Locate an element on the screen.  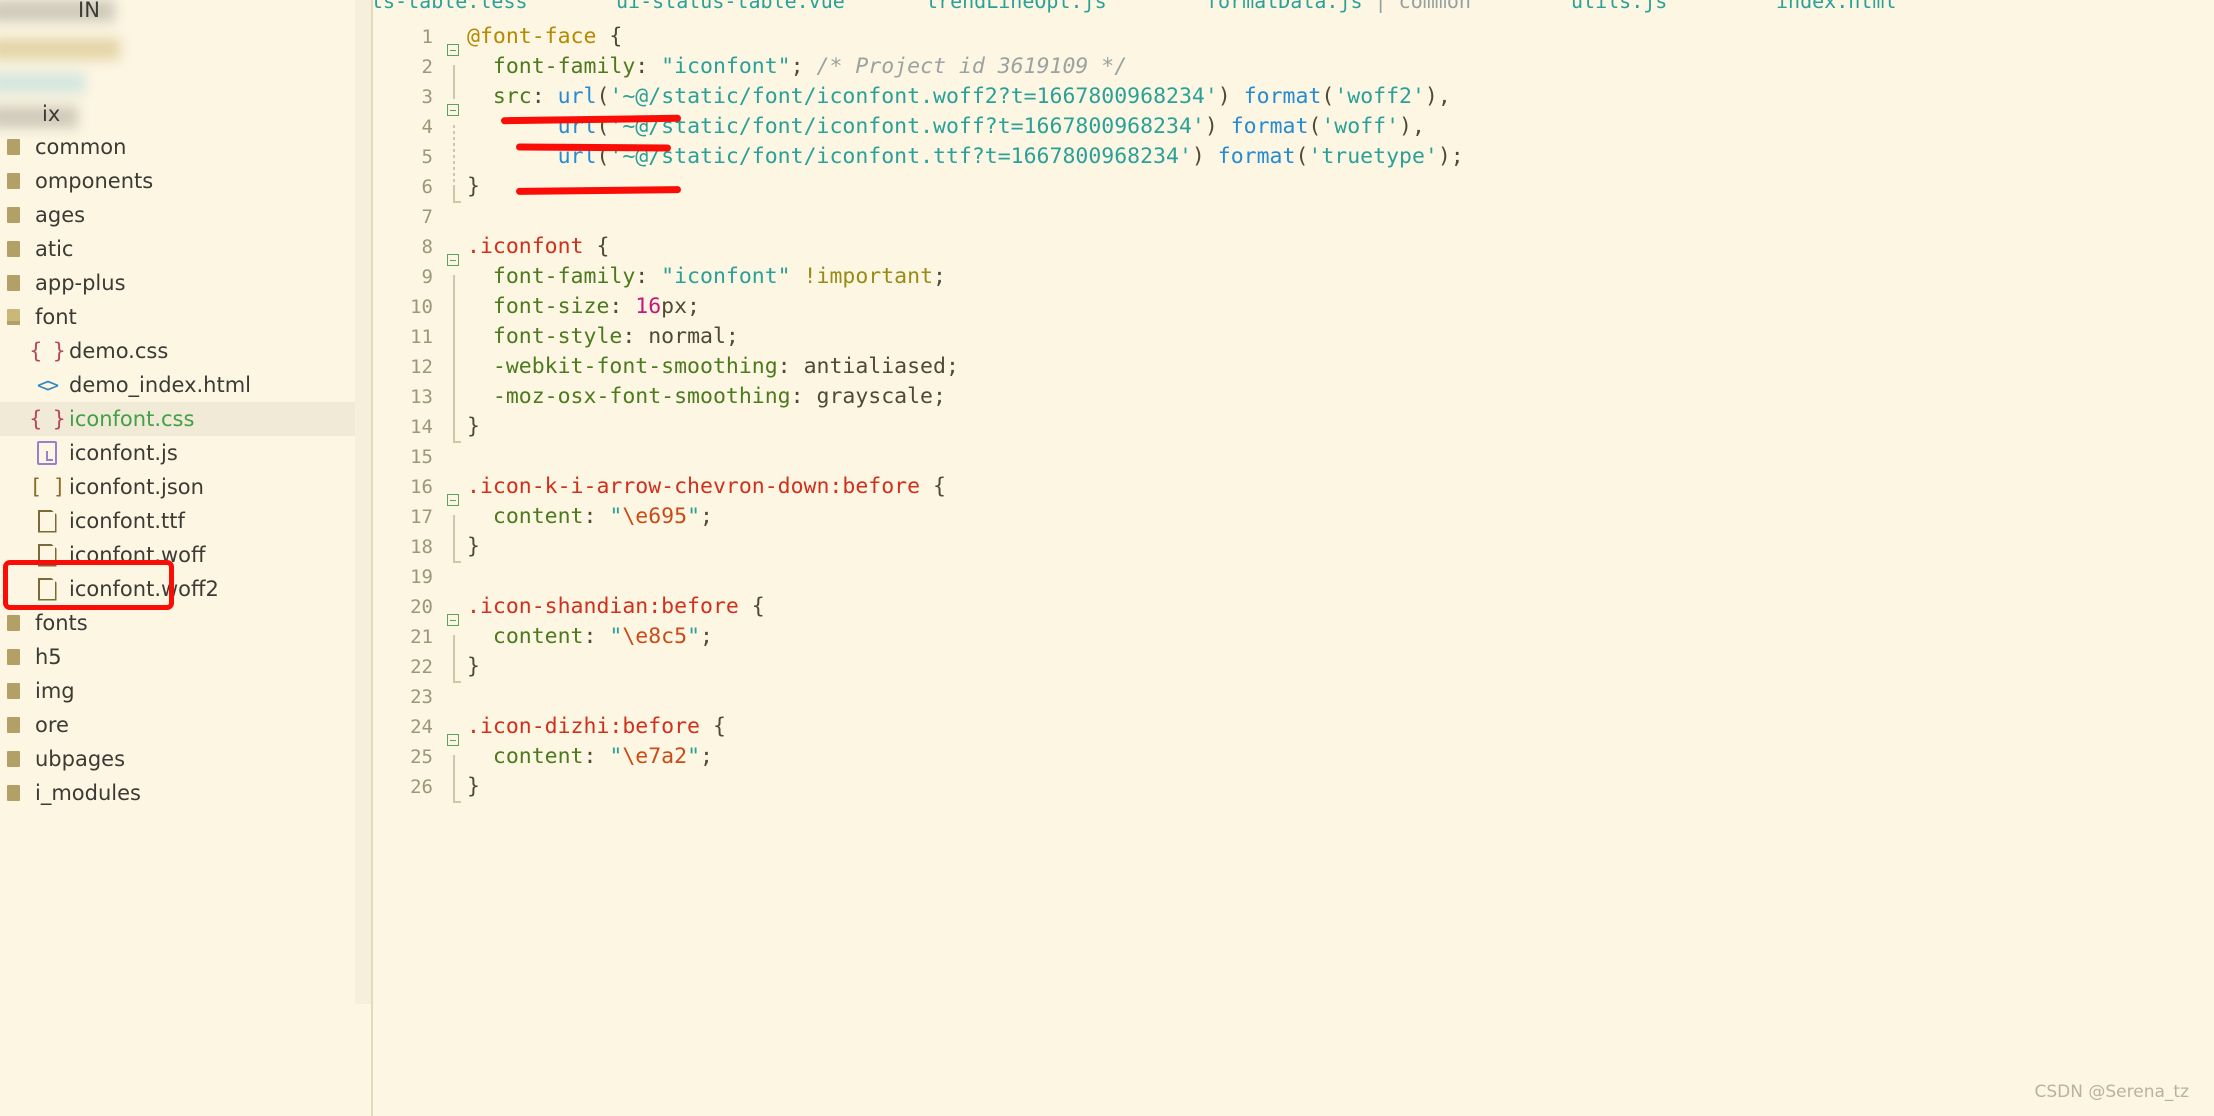
tree-item-label: iconfont.css is located at coordinates (132, 419).